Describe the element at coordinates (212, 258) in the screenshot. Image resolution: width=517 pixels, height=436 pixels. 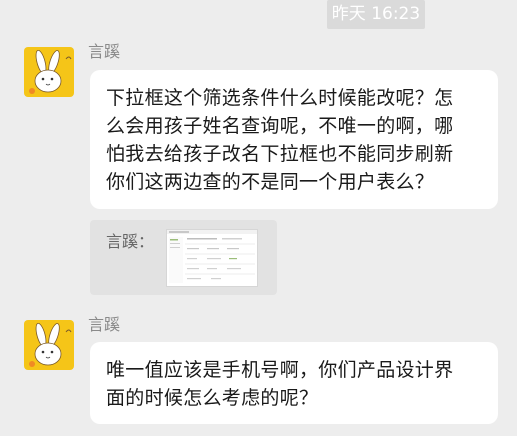
I see `screenshot-thumbnail-icon` at that location.